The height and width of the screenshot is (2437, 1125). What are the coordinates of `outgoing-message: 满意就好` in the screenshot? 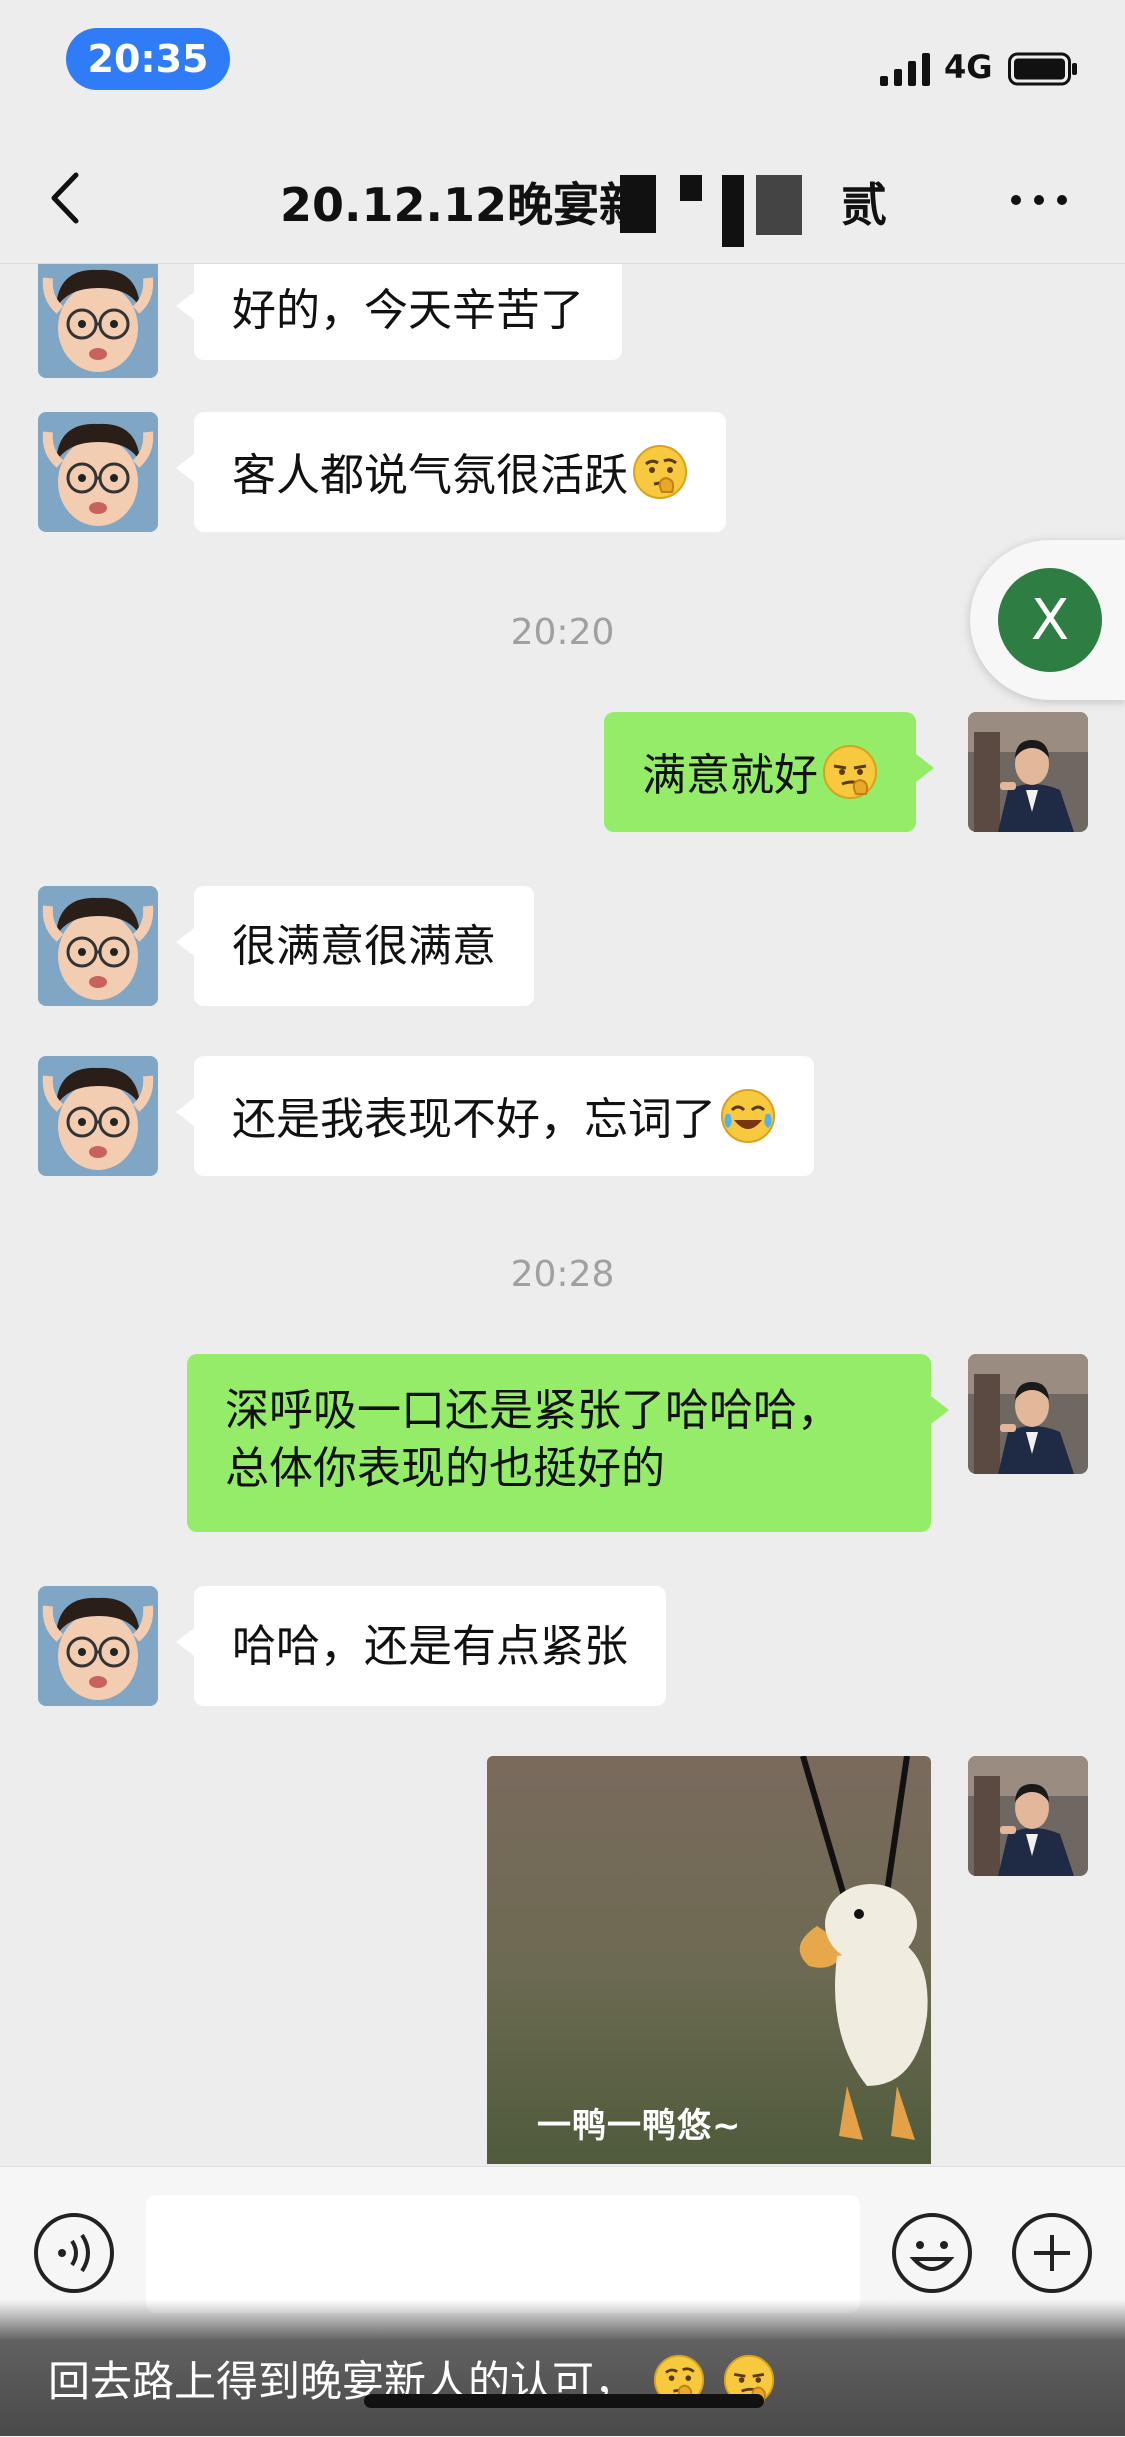 It's located at (769, 772).